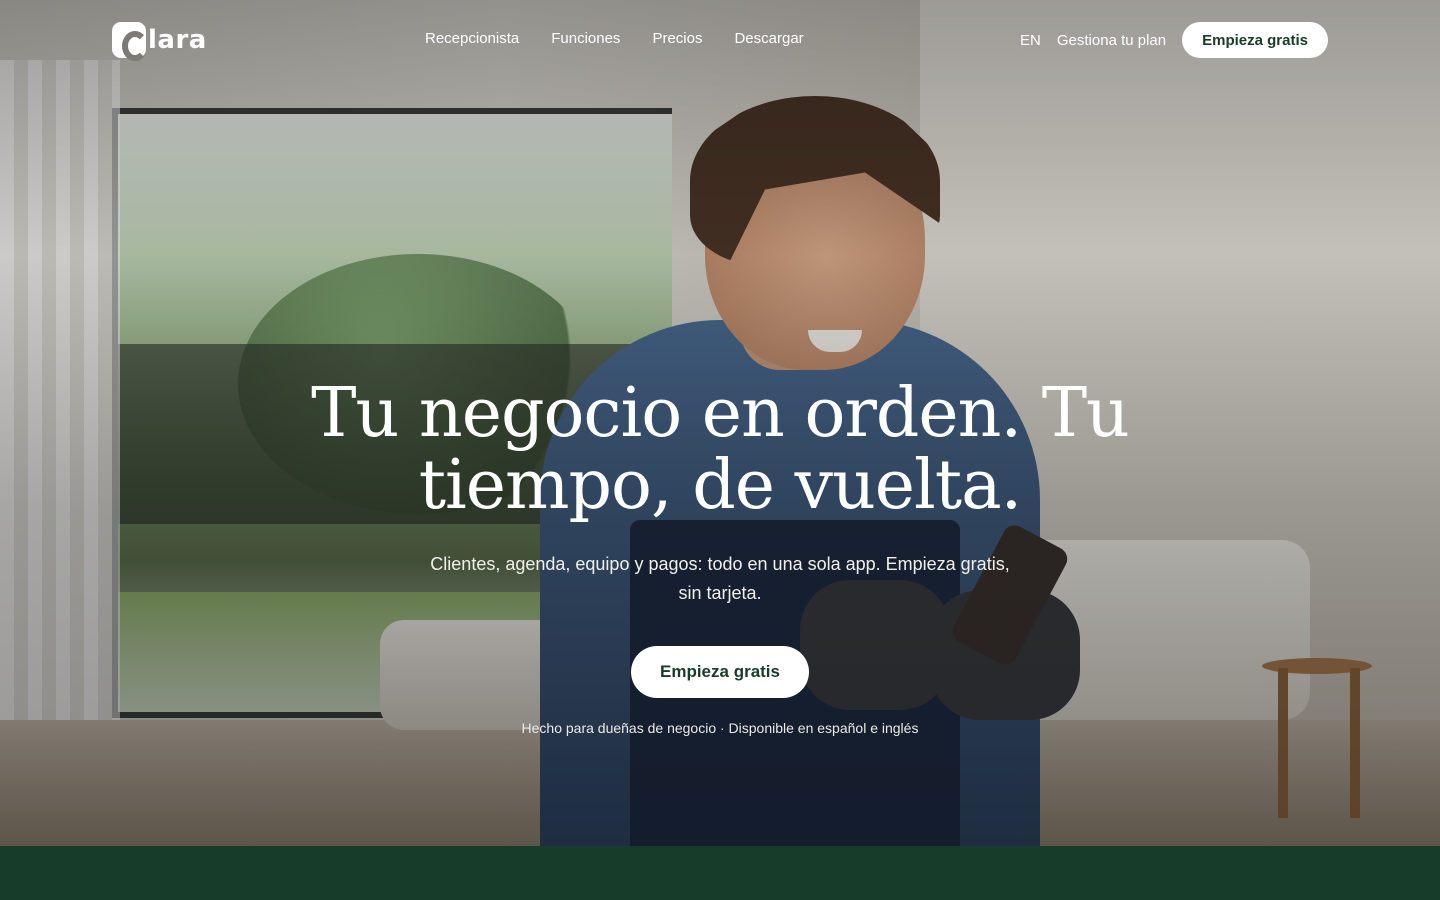 The width and height of the screenshot is (1440, 900). What do you see at coordinates (720, 672) in the screenshot?
I see `start-free-button-hero: Empieza gratis` at bounding box center [720, 672].